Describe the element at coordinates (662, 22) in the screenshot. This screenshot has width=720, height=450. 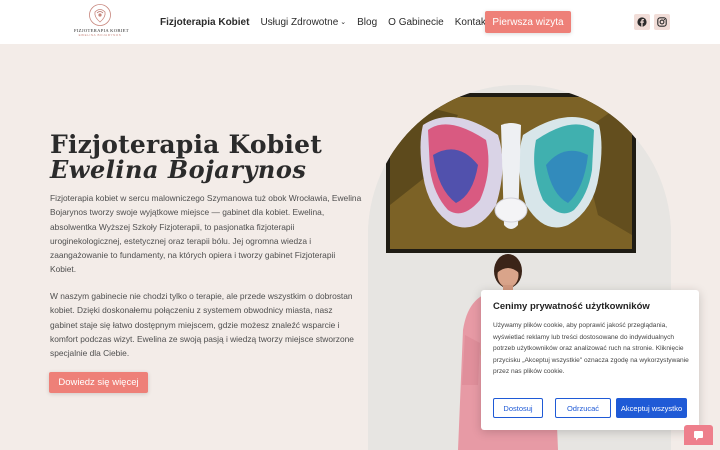
I see `instagram-icon` at that location.